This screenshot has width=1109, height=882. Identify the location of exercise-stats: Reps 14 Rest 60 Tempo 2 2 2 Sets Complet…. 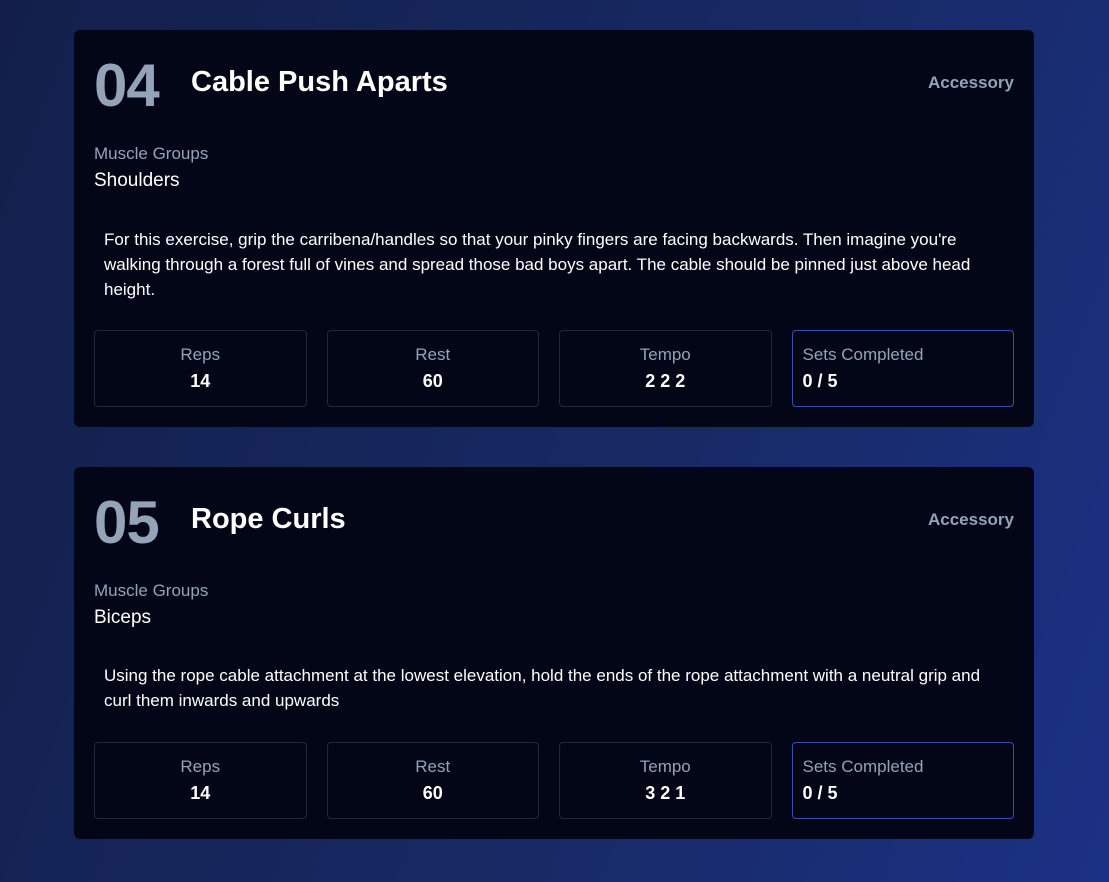
(554, 368).